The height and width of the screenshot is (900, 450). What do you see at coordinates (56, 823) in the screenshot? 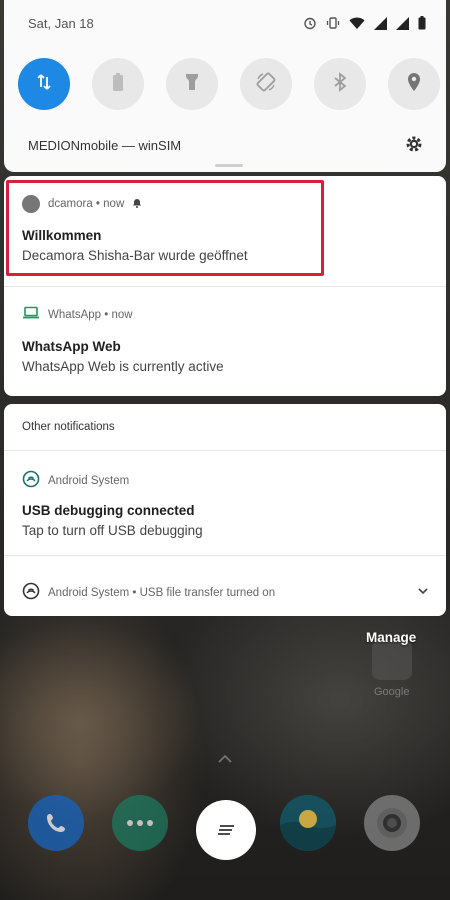
I see `phone-app-icon` at bounding box center [56, 823].